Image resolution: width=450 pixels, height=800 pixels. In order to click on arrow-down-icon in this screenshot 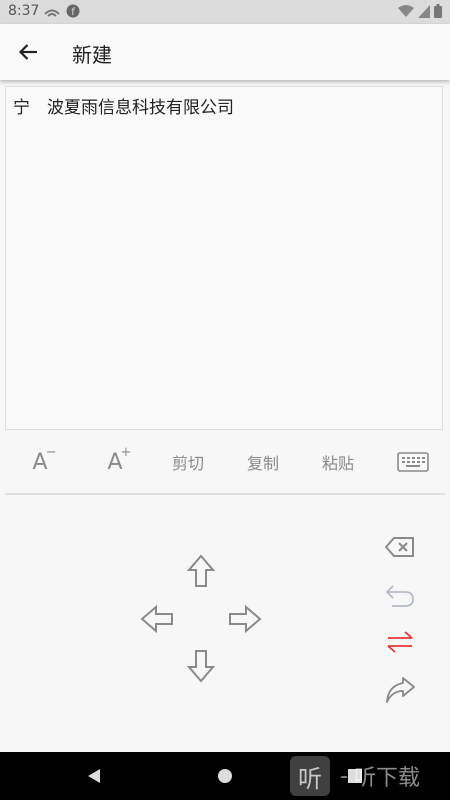, I will do `click(201, 666)`.